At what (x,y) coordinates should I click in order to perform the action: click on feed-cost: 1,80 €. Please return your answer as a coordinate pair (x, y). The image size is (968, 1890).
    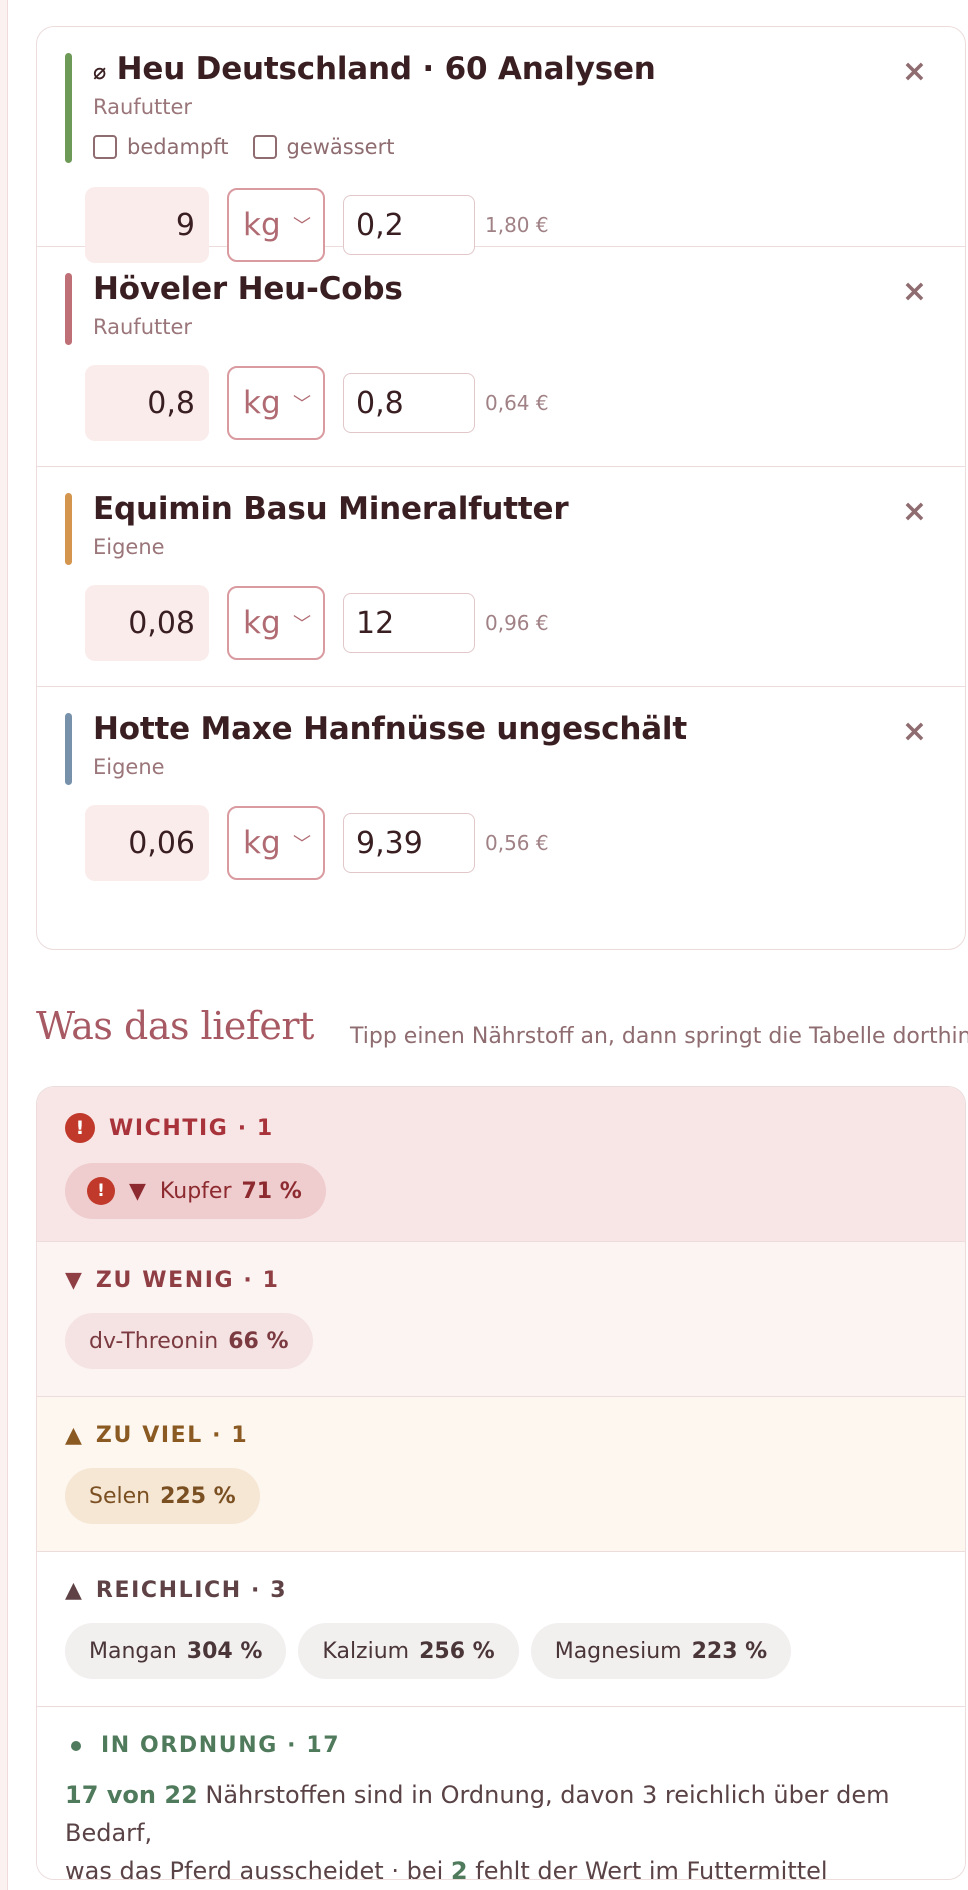
    Looking at the image, I should click on (517, 225).